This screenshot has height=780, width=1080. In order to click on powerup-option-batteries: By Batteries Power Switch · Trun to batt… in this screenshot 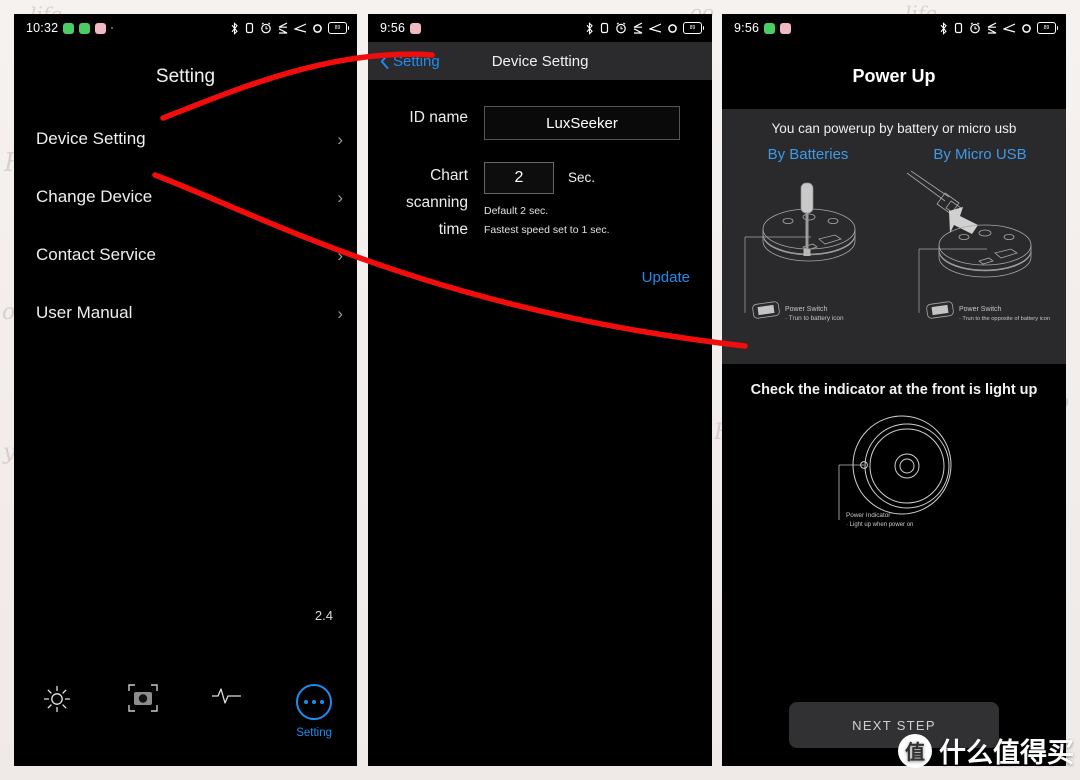, I will do `click(808, 246)`.